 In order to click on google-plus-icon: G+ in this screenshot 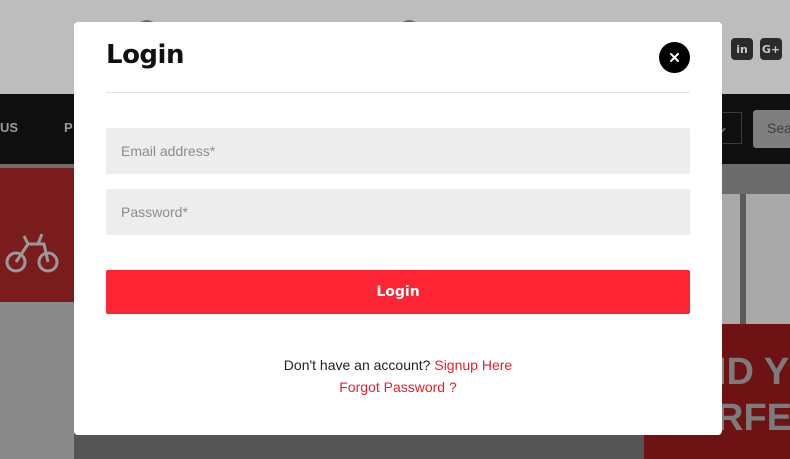, I will do `click(771, 49)`.